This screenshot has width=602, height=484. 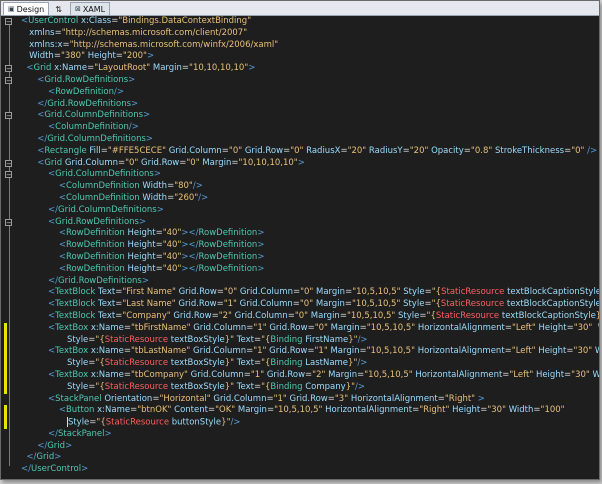 I want to click on code-token: }, so click(x=597, y=316).